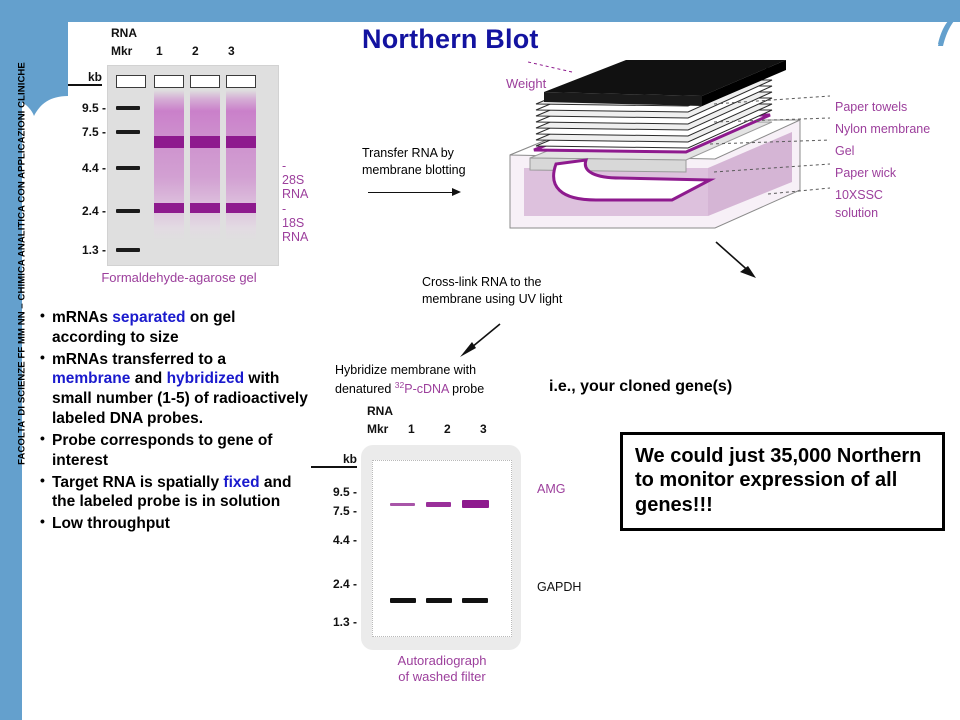 The height and width of the screenshot is (720, 960). What do you see at coordinates (426, 389) in the screenshot?
I see `probe-name: P-cDNA` at bounding box center [426, 389].